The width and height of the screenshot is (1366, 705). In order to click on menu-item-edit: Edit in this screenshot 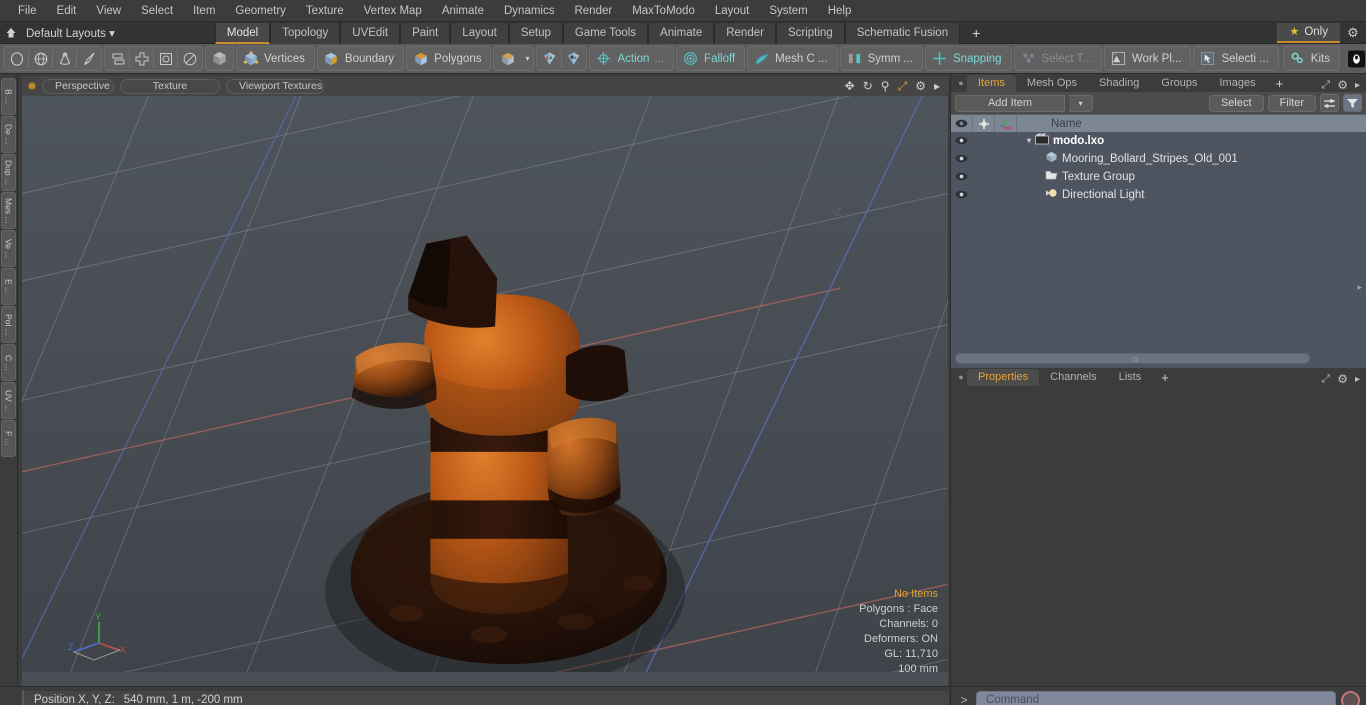, I will do `click(67, 11)`.